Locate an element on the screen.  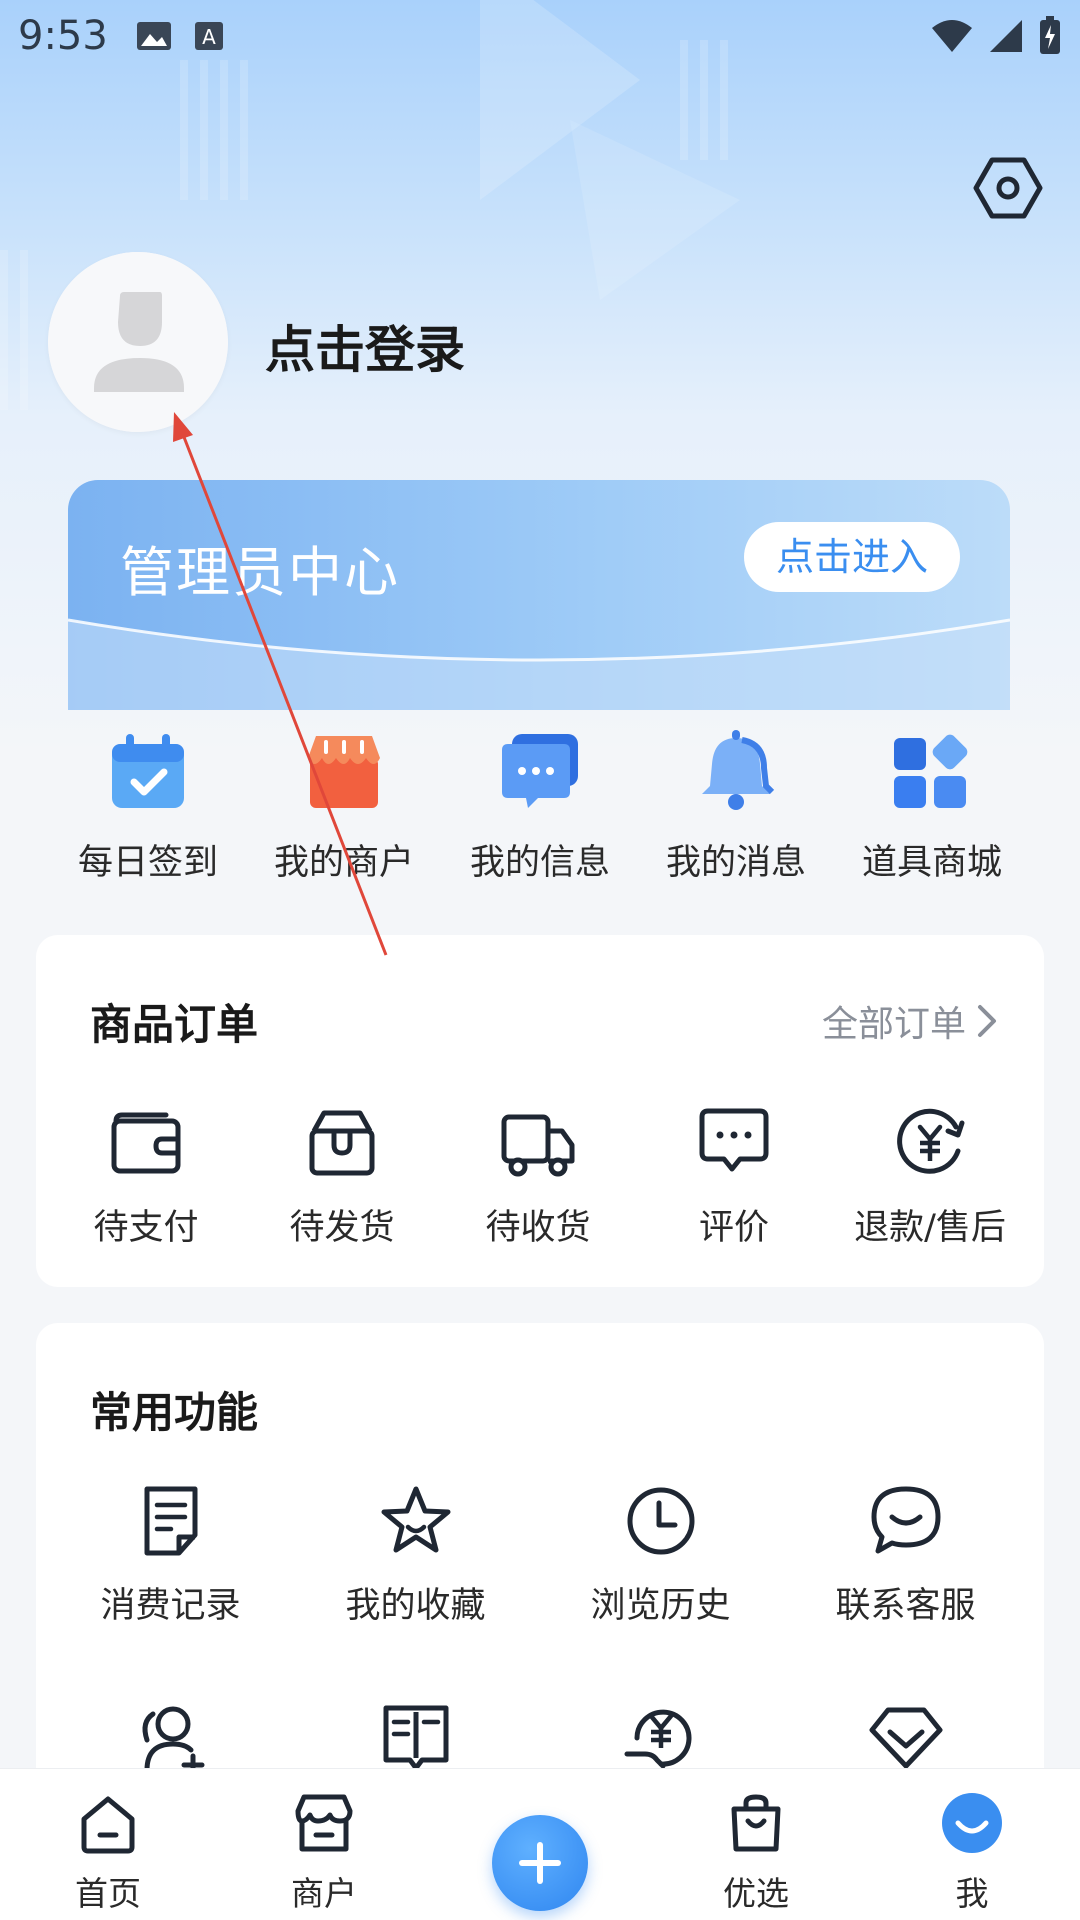
battery-icon is located at coordinates (1050, 35).